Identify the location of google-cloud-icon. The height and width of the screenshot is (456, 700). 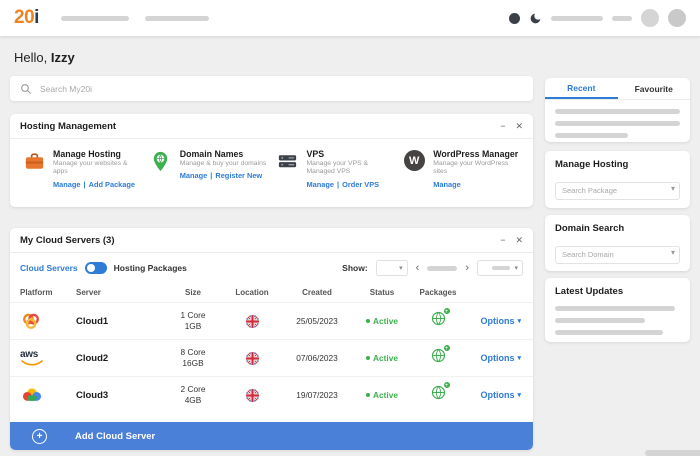
(48, 395).